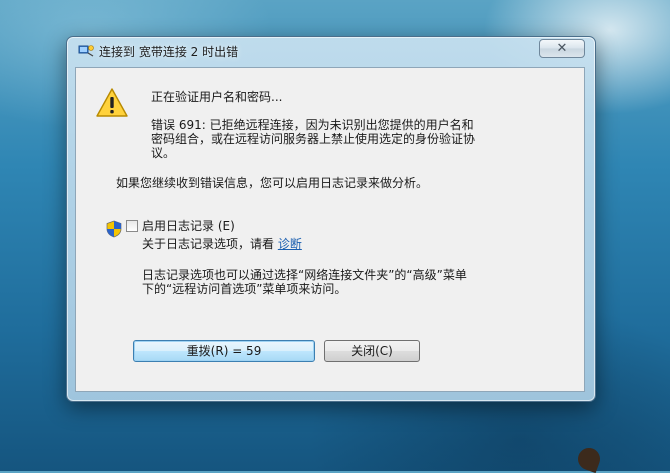 Image resolution: width=670 pixels, height=473 pixels. What do you see at coordinates (304, 275) in the screenshot?
I see `info-line: 日志记录选项也可以通过选择“网络连接文件夹”的“高级”菜单` at bounding box center [304, 275].